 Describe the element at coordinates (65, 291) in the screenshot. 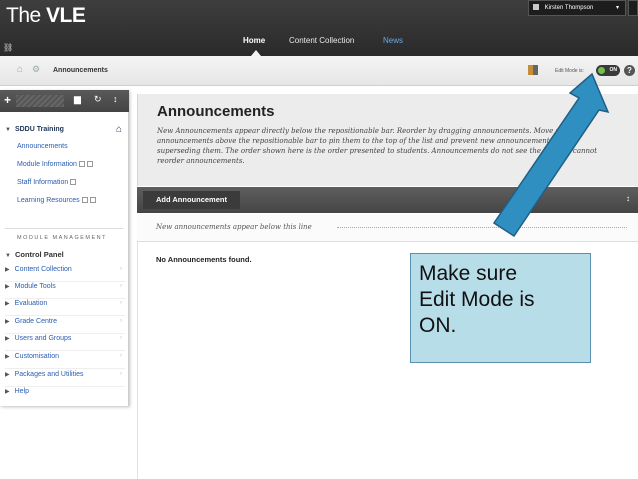

I see `control-panel-item-module-tools: ▶ Module Tools ›` at that location.